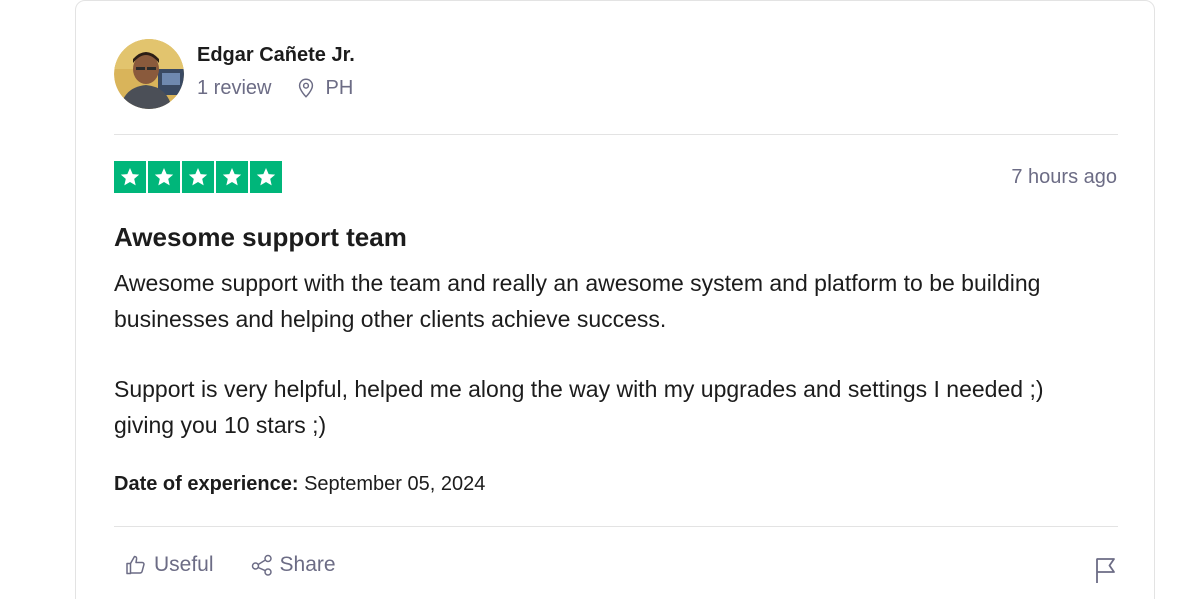 The width and height of the screenshot is (1200, 599). What do you see at coordinates (395, 484) in the screenshot?
I see `date-of-experience-value: September 05, 2024` at bounding box center [395, 484].